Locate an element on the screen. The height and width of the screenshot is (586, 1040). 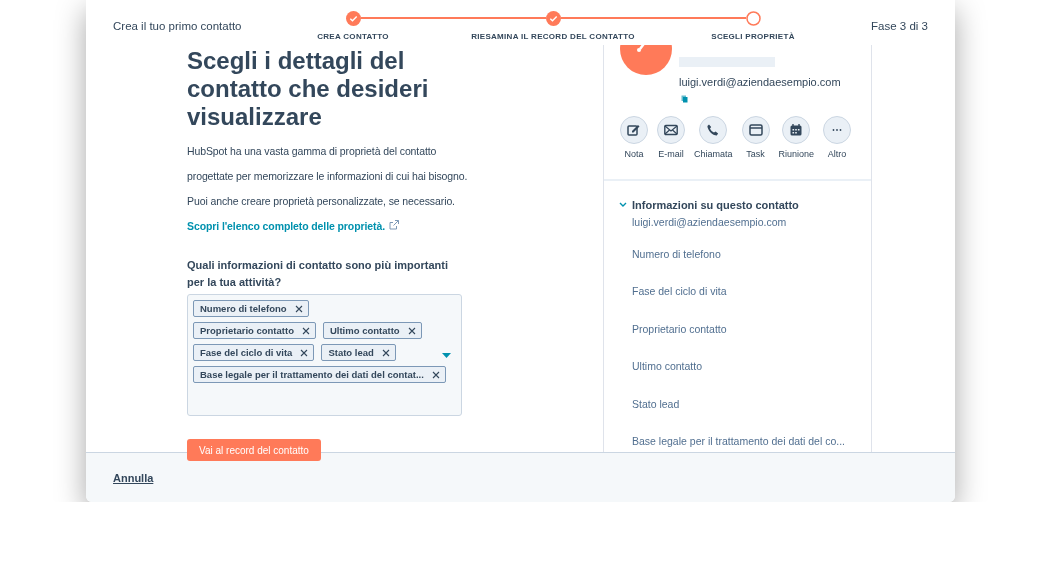
property-tag: Stato lead is located at coordinates (358, 352).